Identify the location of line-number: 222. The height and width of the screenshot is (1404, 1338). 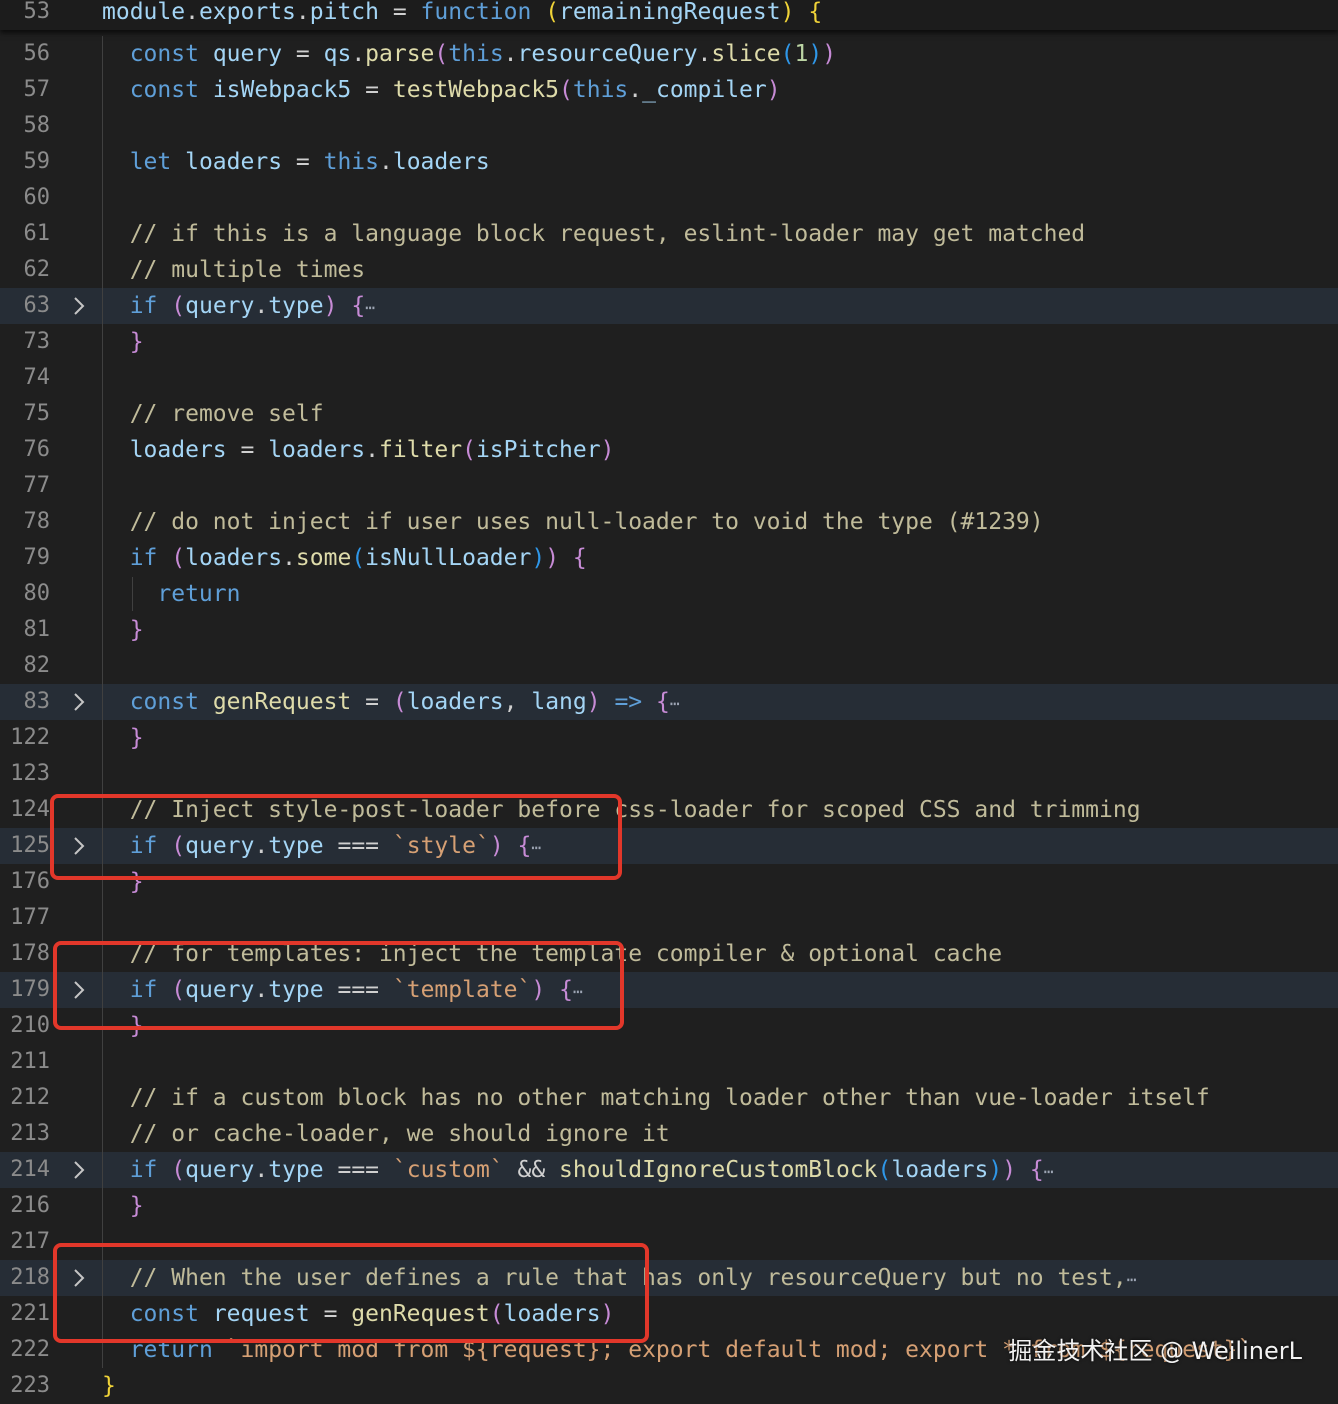
(30, 1349).